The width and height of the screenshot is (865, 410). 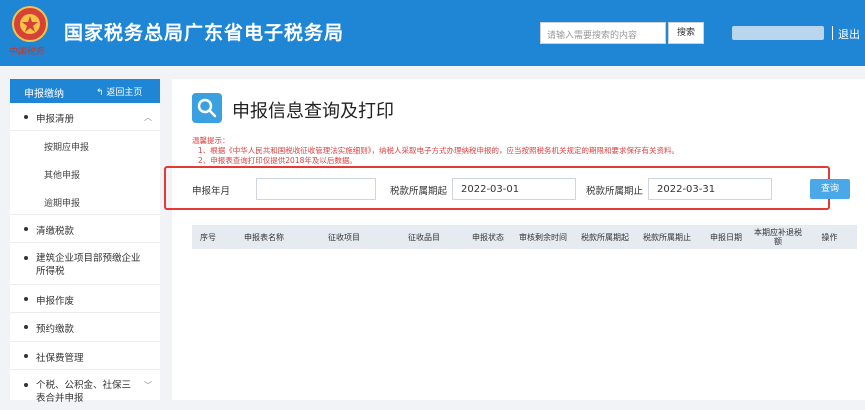 I want to click on home-link: ↰ 返回主页, so click(x=119, y=91).